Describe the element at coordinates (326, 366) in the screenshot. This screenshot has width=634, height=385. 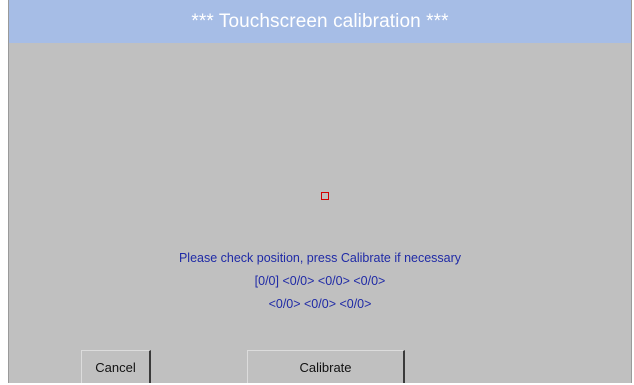
I see `calibrate-button: Calibrate` at that location.